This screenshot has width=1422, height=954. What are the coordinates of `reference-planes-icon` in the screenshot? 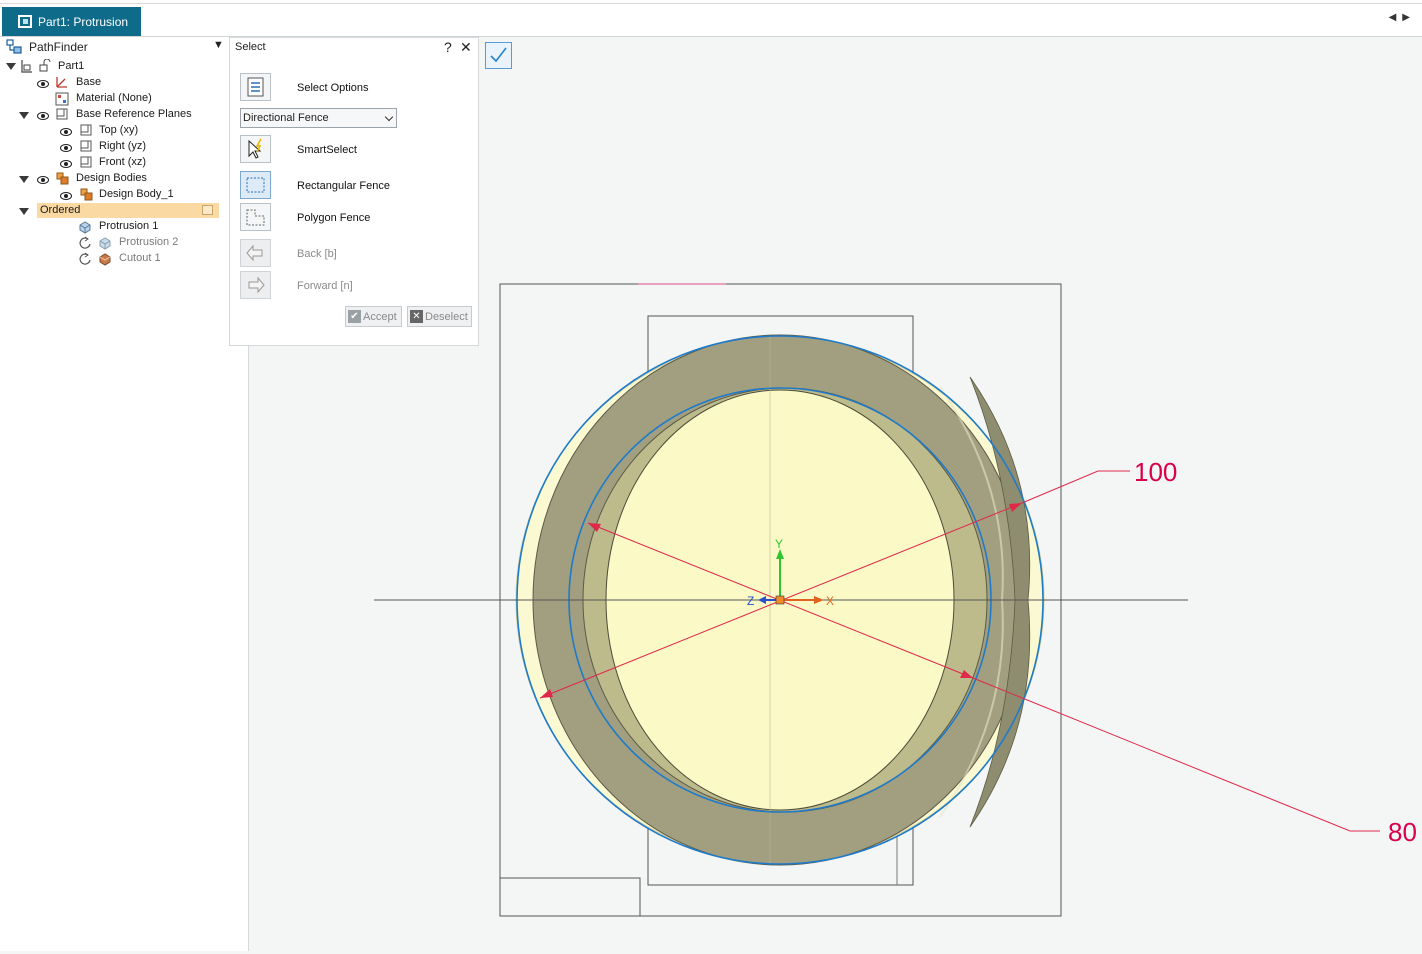 It's located at (62, 114).